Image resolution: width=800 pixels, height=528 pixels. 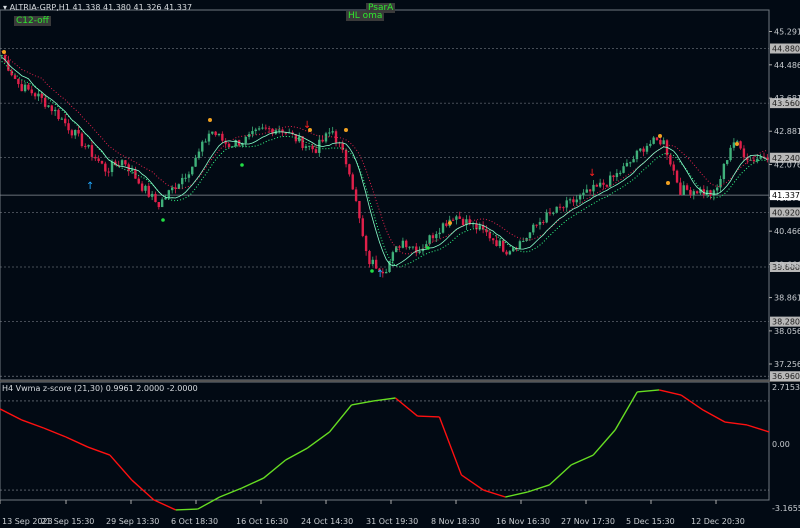 What do you see at coordinates (650, 521) in the screenshot?
I see `time-tick-label: 5 Dec 15:30` at bounding box center [650, 521].